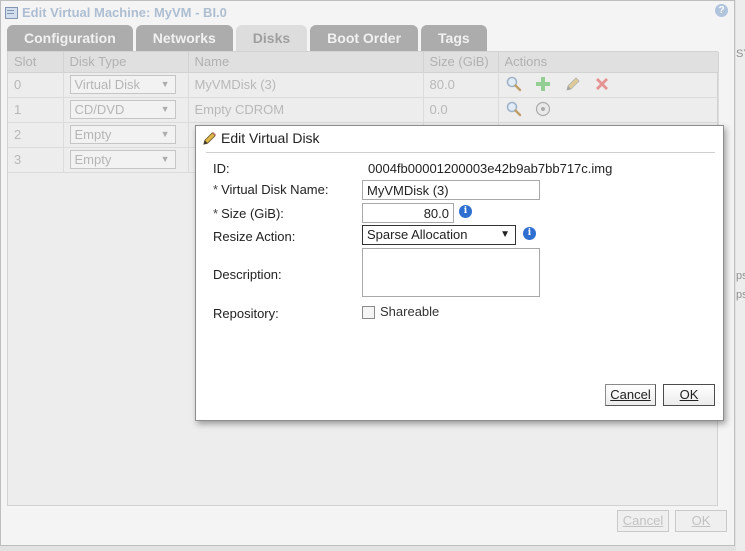 The width and height of the screenshot is (745, 551). I want to click on ok-button: OK, so click(689, 395).